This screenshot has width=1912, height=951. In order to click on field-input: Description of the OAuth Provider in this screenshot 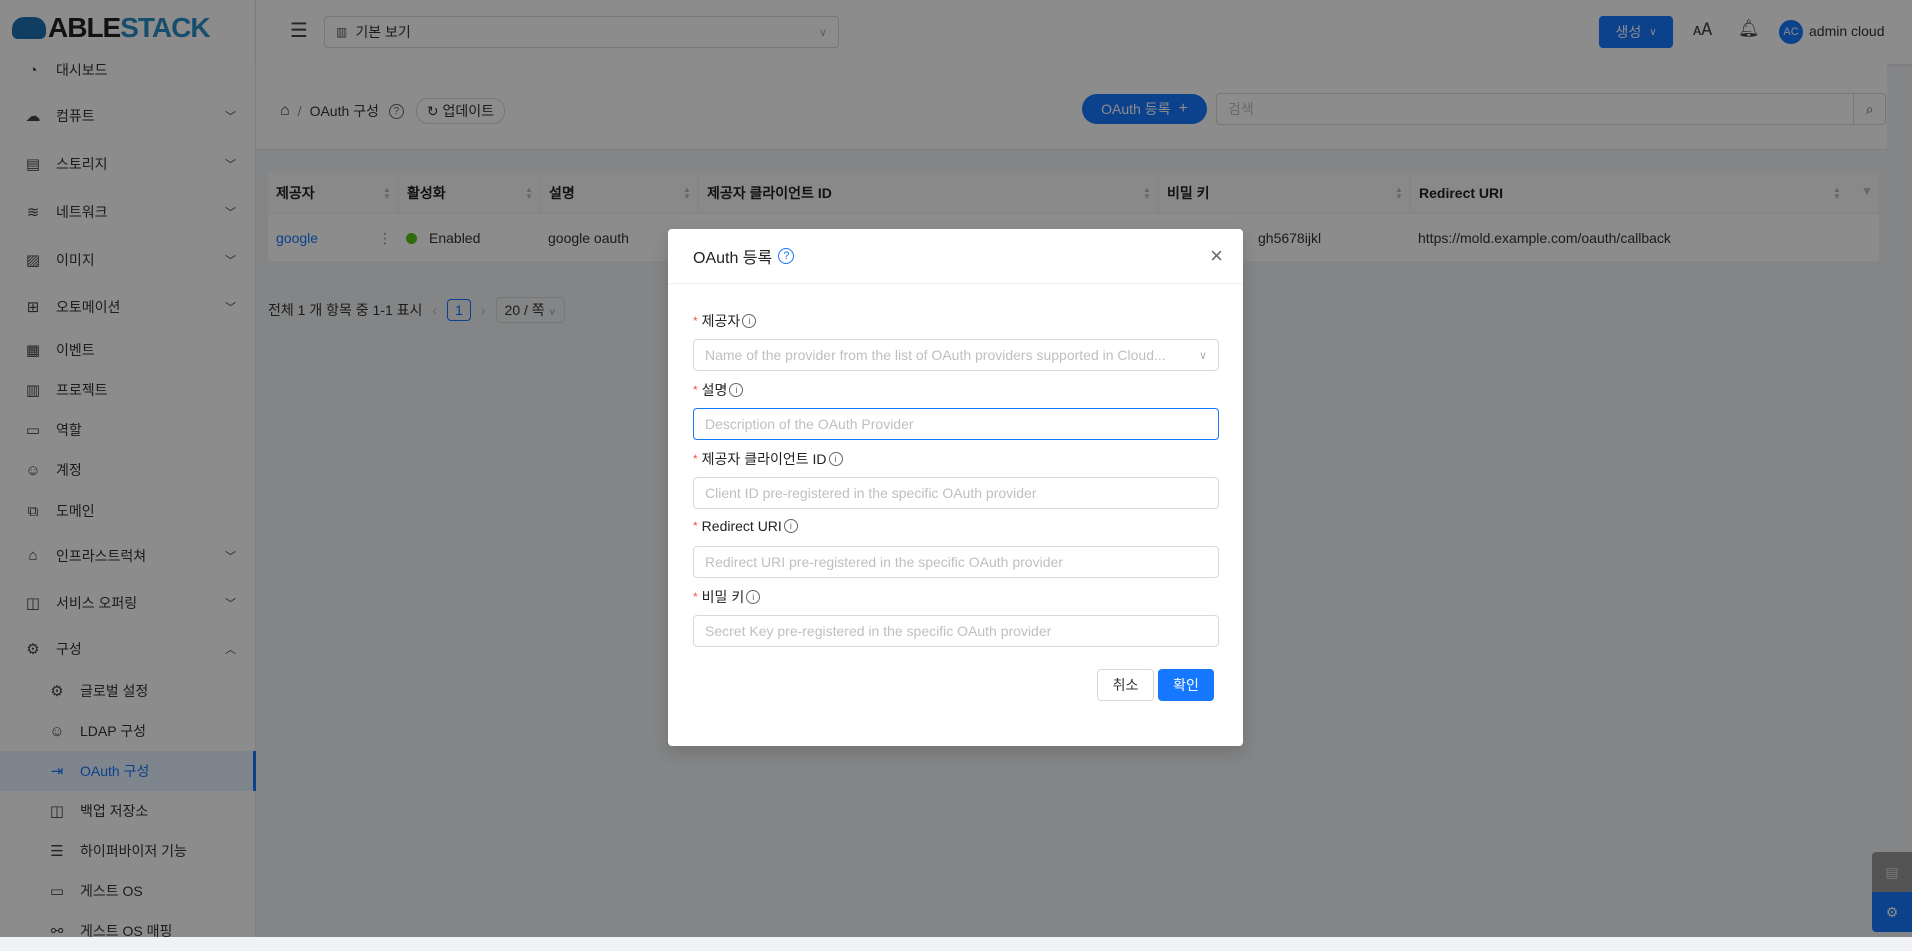, I will do `click(956, 424)`.